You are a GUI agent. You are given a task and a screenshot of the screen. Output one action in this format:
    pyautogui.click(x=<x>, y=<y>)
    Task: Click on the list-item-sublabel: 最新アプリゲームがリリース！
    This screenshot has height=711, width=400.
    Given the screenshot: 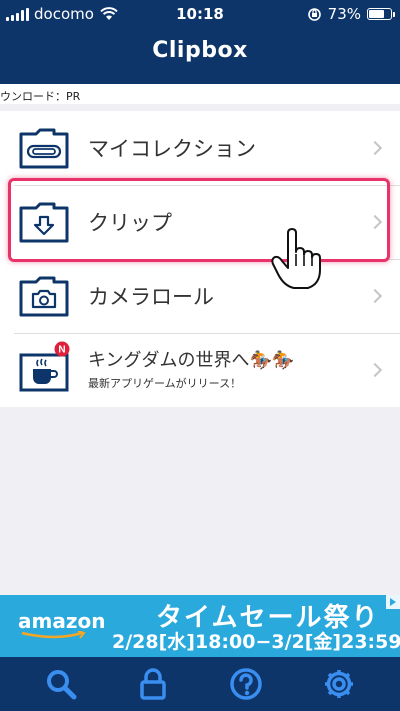 What is the action you would take?
    pyautogui.click(x=165, y=383)
    